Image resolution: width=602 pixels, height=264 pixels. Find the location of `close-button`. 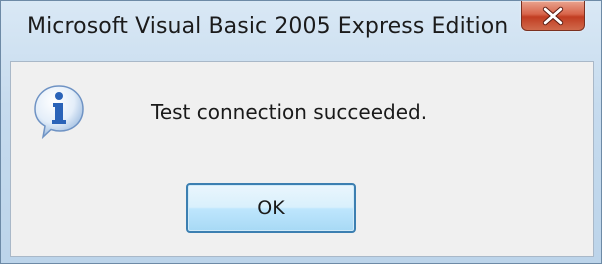

close-button is located at coordinates (553, 16).